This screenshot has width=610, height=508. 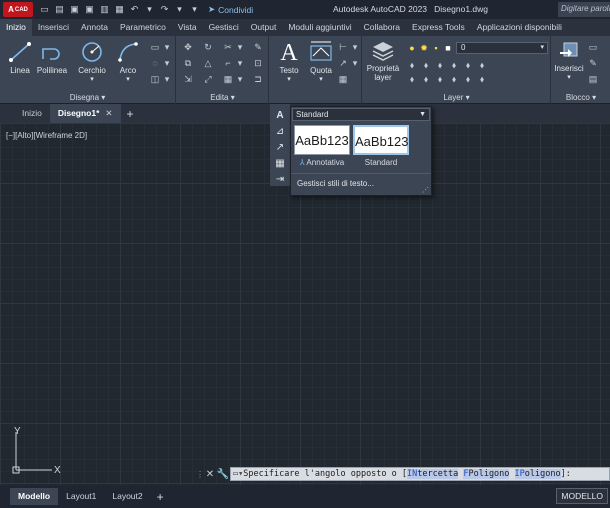 What do you see at coordinates (258, 47) in the screenshot?
I see `erase-icon: ✎` at bounding box center [258, 47].